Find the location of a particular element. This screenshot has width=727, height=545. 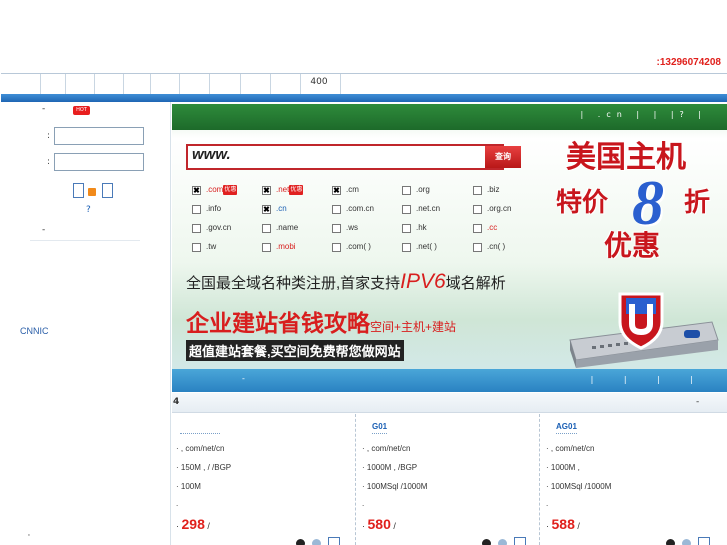

price-value: 298 is located at coordinates (193, 524).